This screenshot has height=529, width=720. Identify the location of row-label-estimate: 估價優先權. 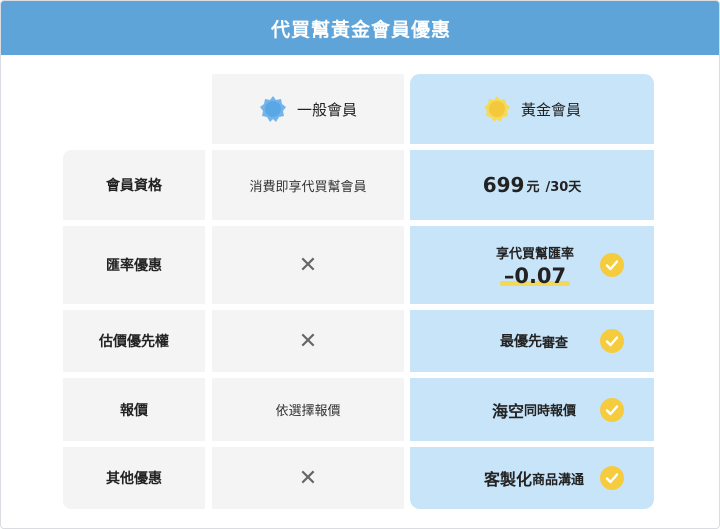
(134, 341).